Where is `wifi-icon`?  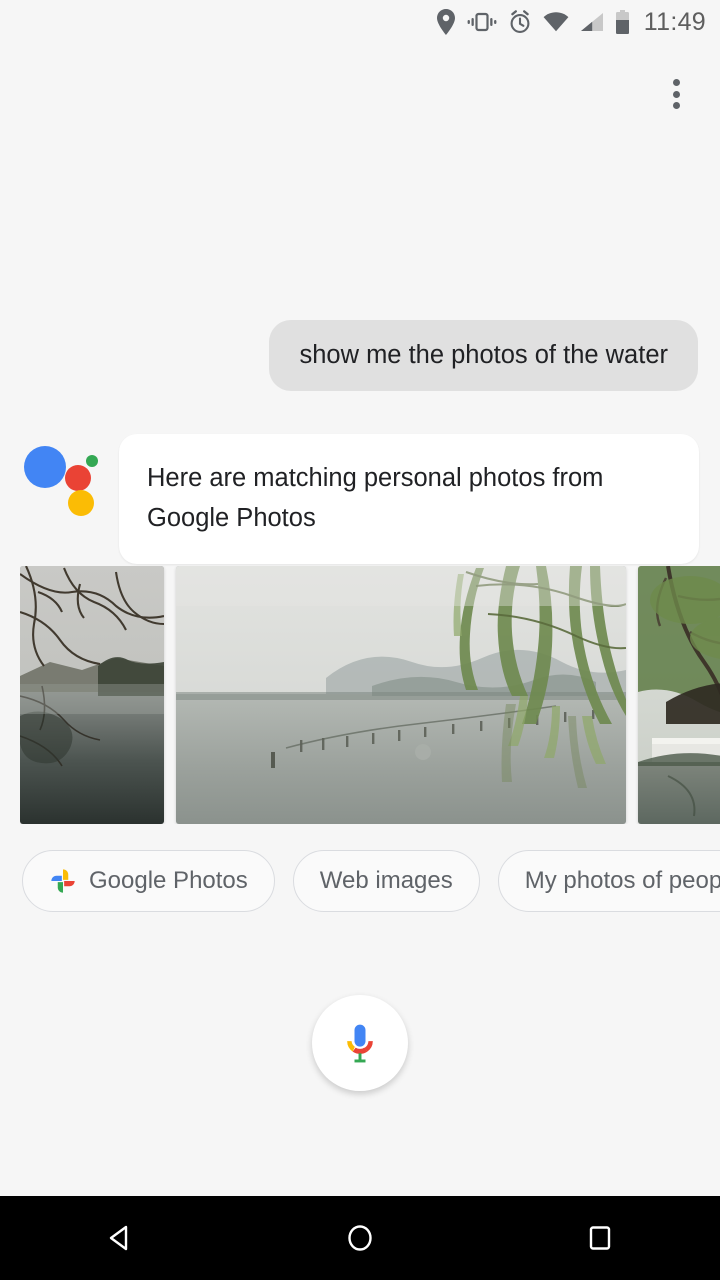
wifi-icon is located at coordinates (556, 22).